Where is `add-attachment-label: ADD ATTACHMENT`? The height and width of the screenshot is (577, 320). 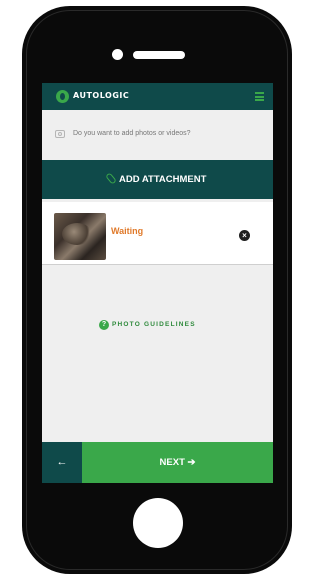 add-attachment-label: ADD ATTACHMENT is located at coordinates (163, 179).